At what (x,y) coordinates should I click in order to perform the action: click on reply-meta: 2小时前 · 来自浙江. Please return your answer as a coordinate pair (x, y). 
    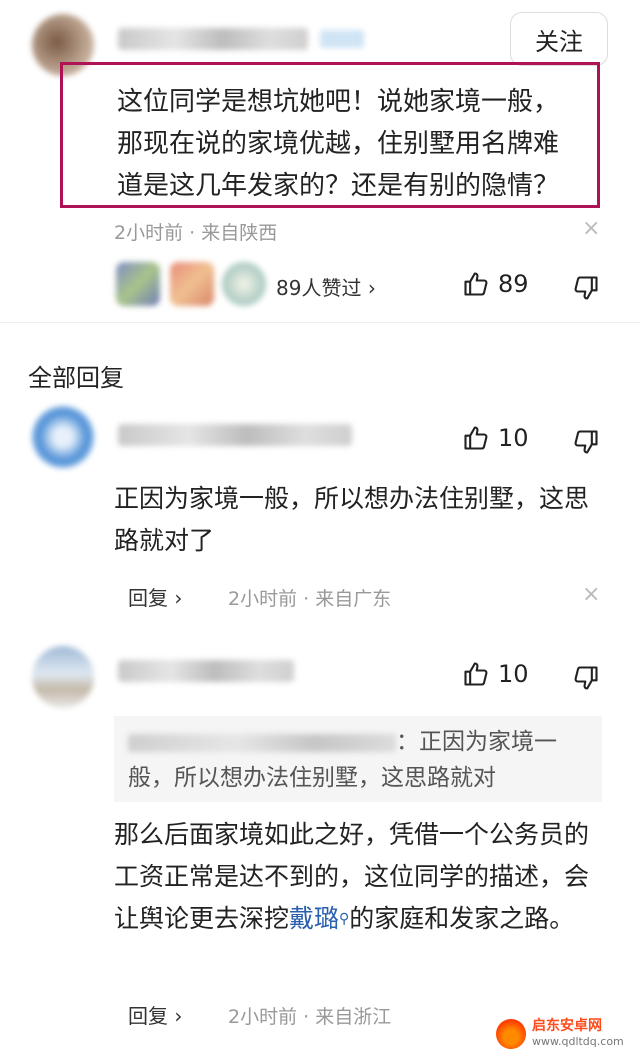
    Looking at the image, I should click on (309, 1015).